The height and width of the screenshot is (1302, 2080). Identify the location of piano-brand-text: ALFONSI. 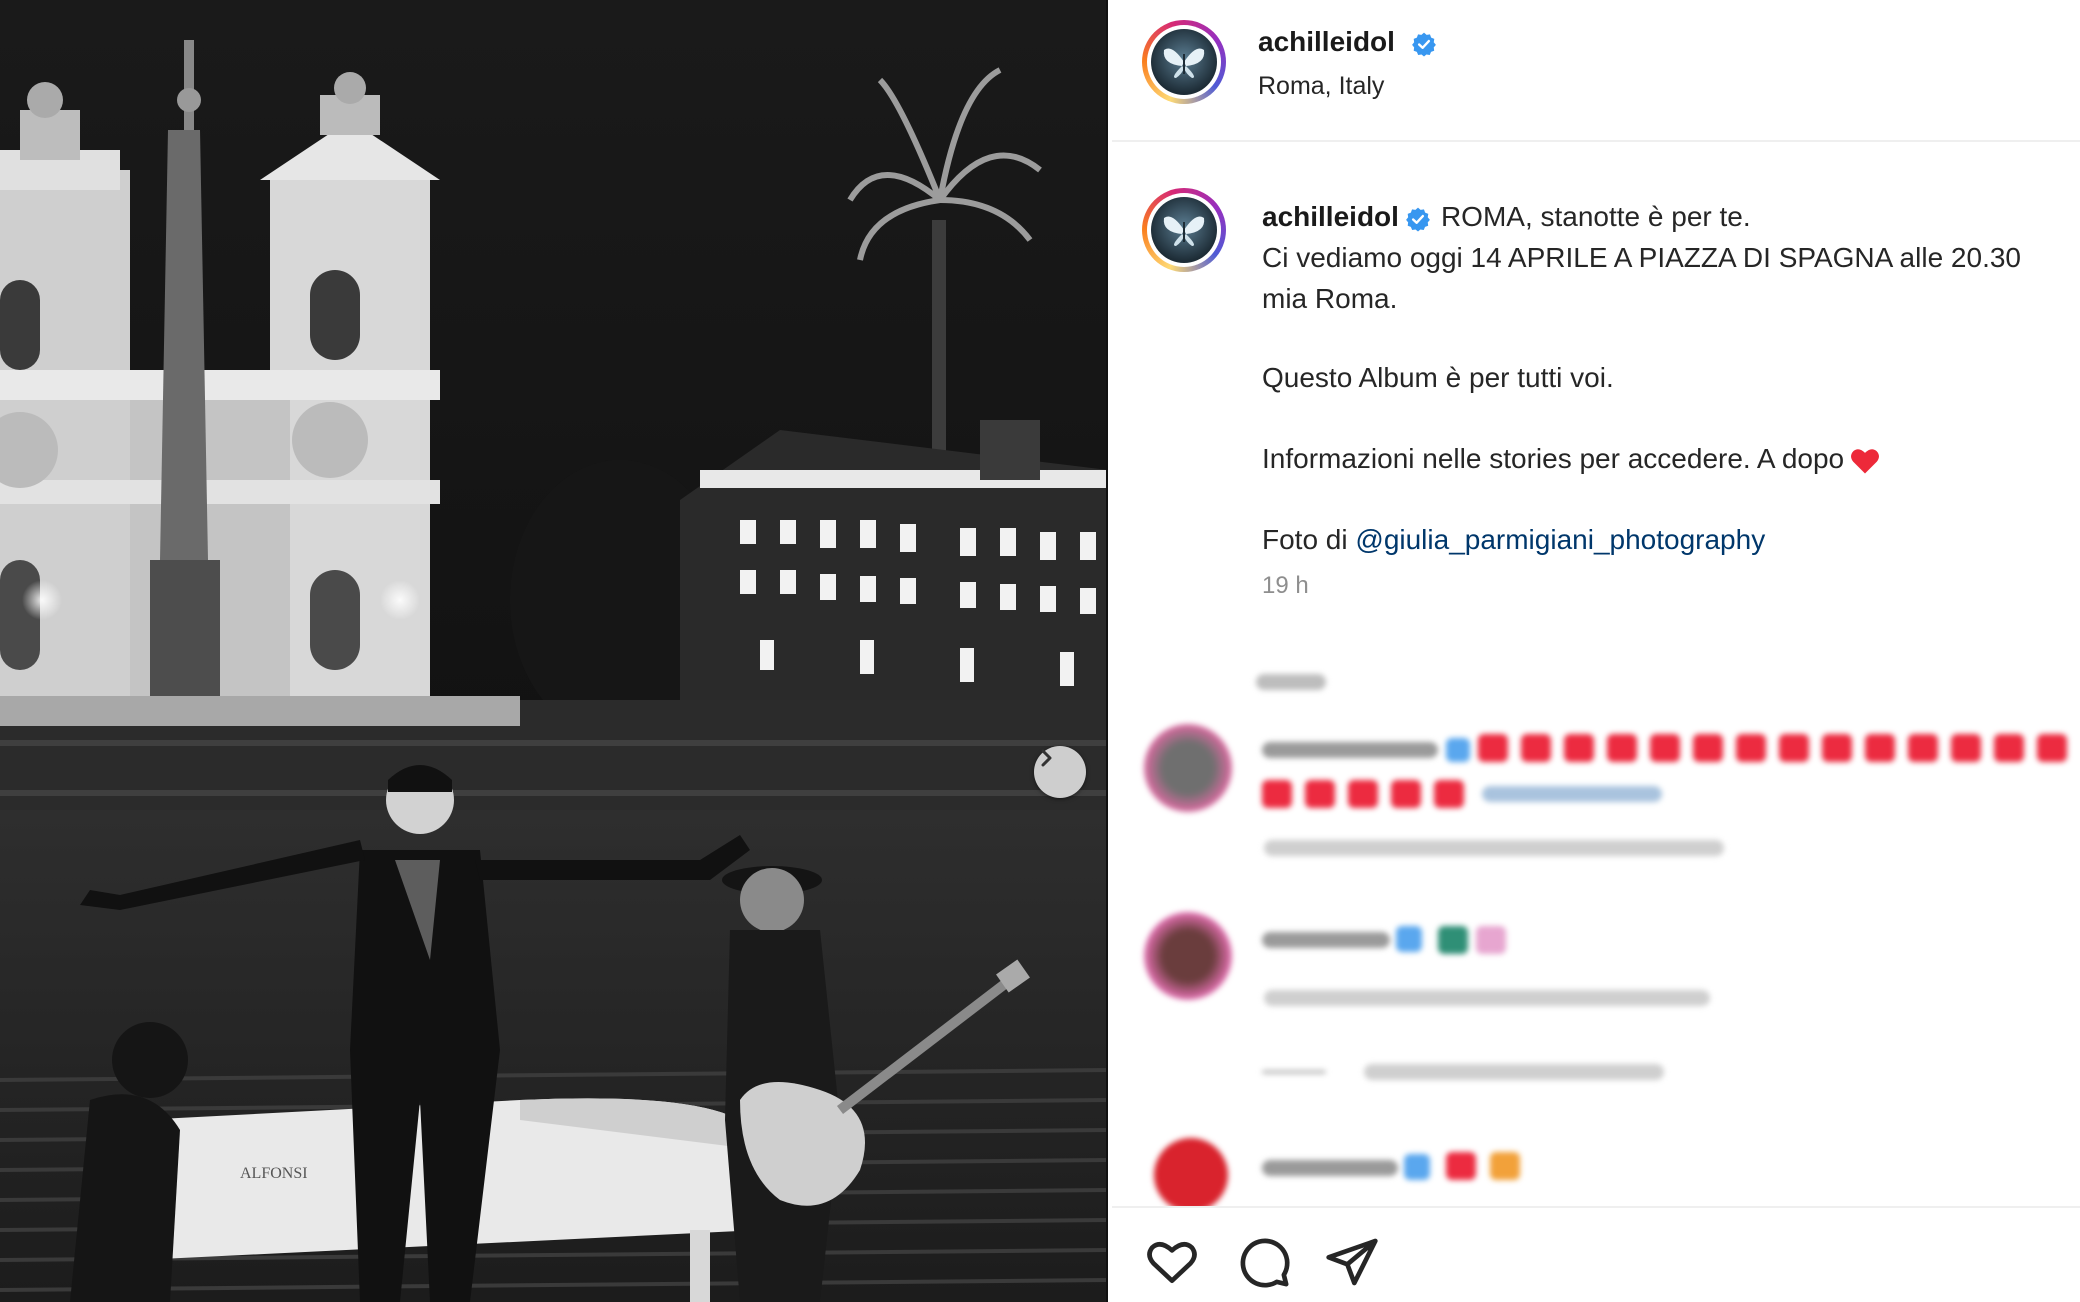
(274, 1173).